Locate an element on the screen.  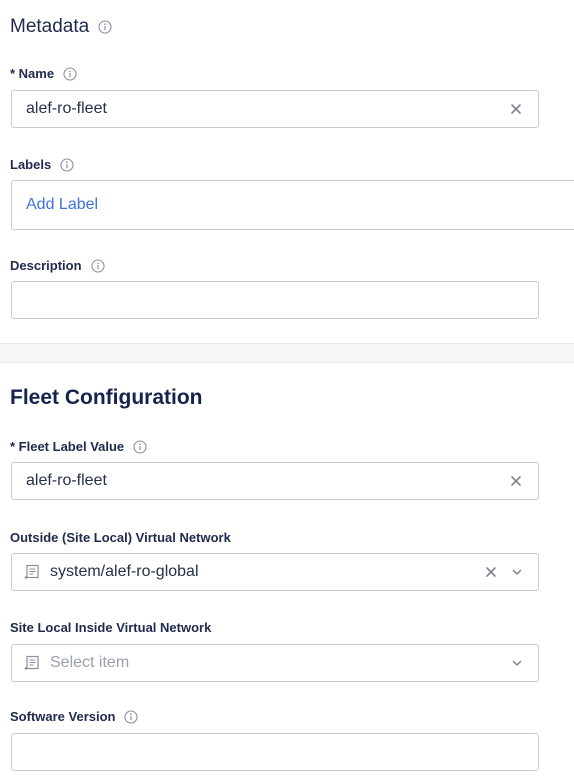
description-label-text: Description is located at coordinates (46, 265).